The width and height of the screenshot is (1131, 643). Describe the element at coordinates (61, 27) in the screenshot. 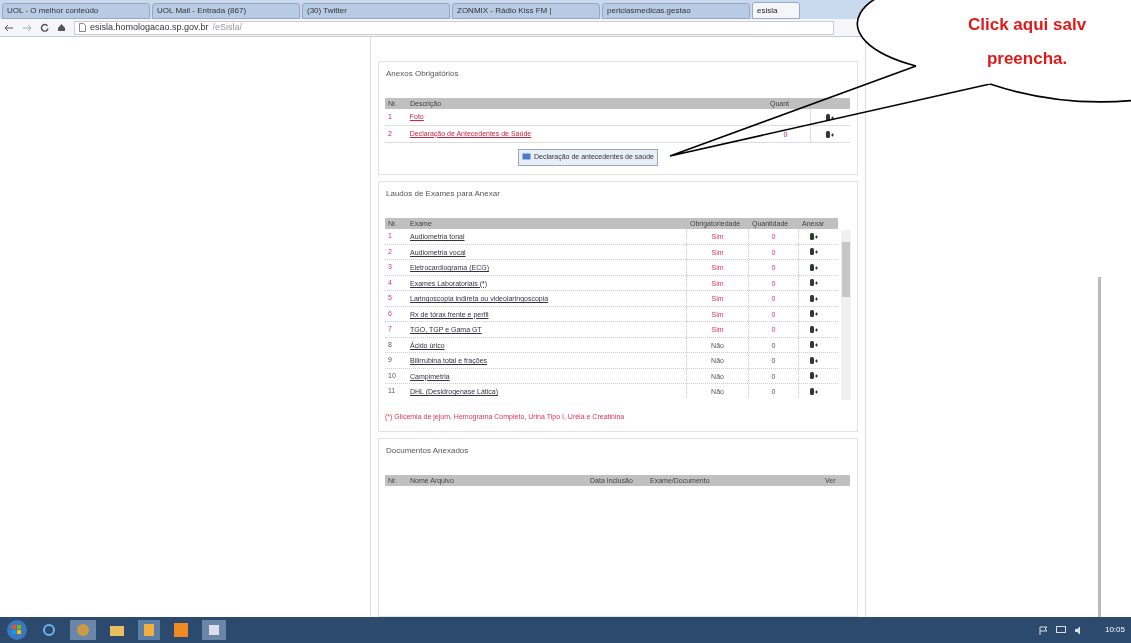

I see `home-icon` at that location.